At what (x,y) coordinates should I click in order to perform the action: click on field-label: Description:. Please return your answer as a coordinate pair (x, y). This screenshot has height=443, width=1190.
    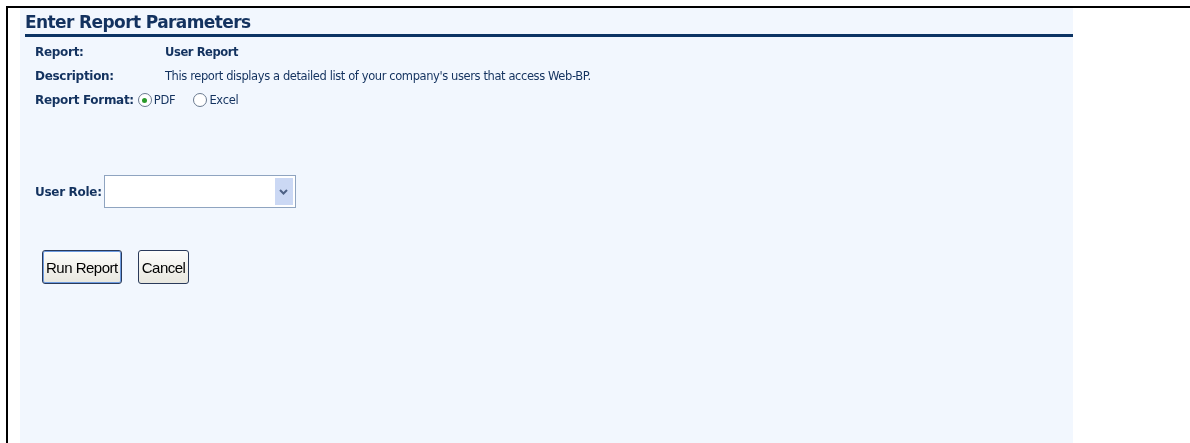
    Looking at the image, I should click on (75, 76).